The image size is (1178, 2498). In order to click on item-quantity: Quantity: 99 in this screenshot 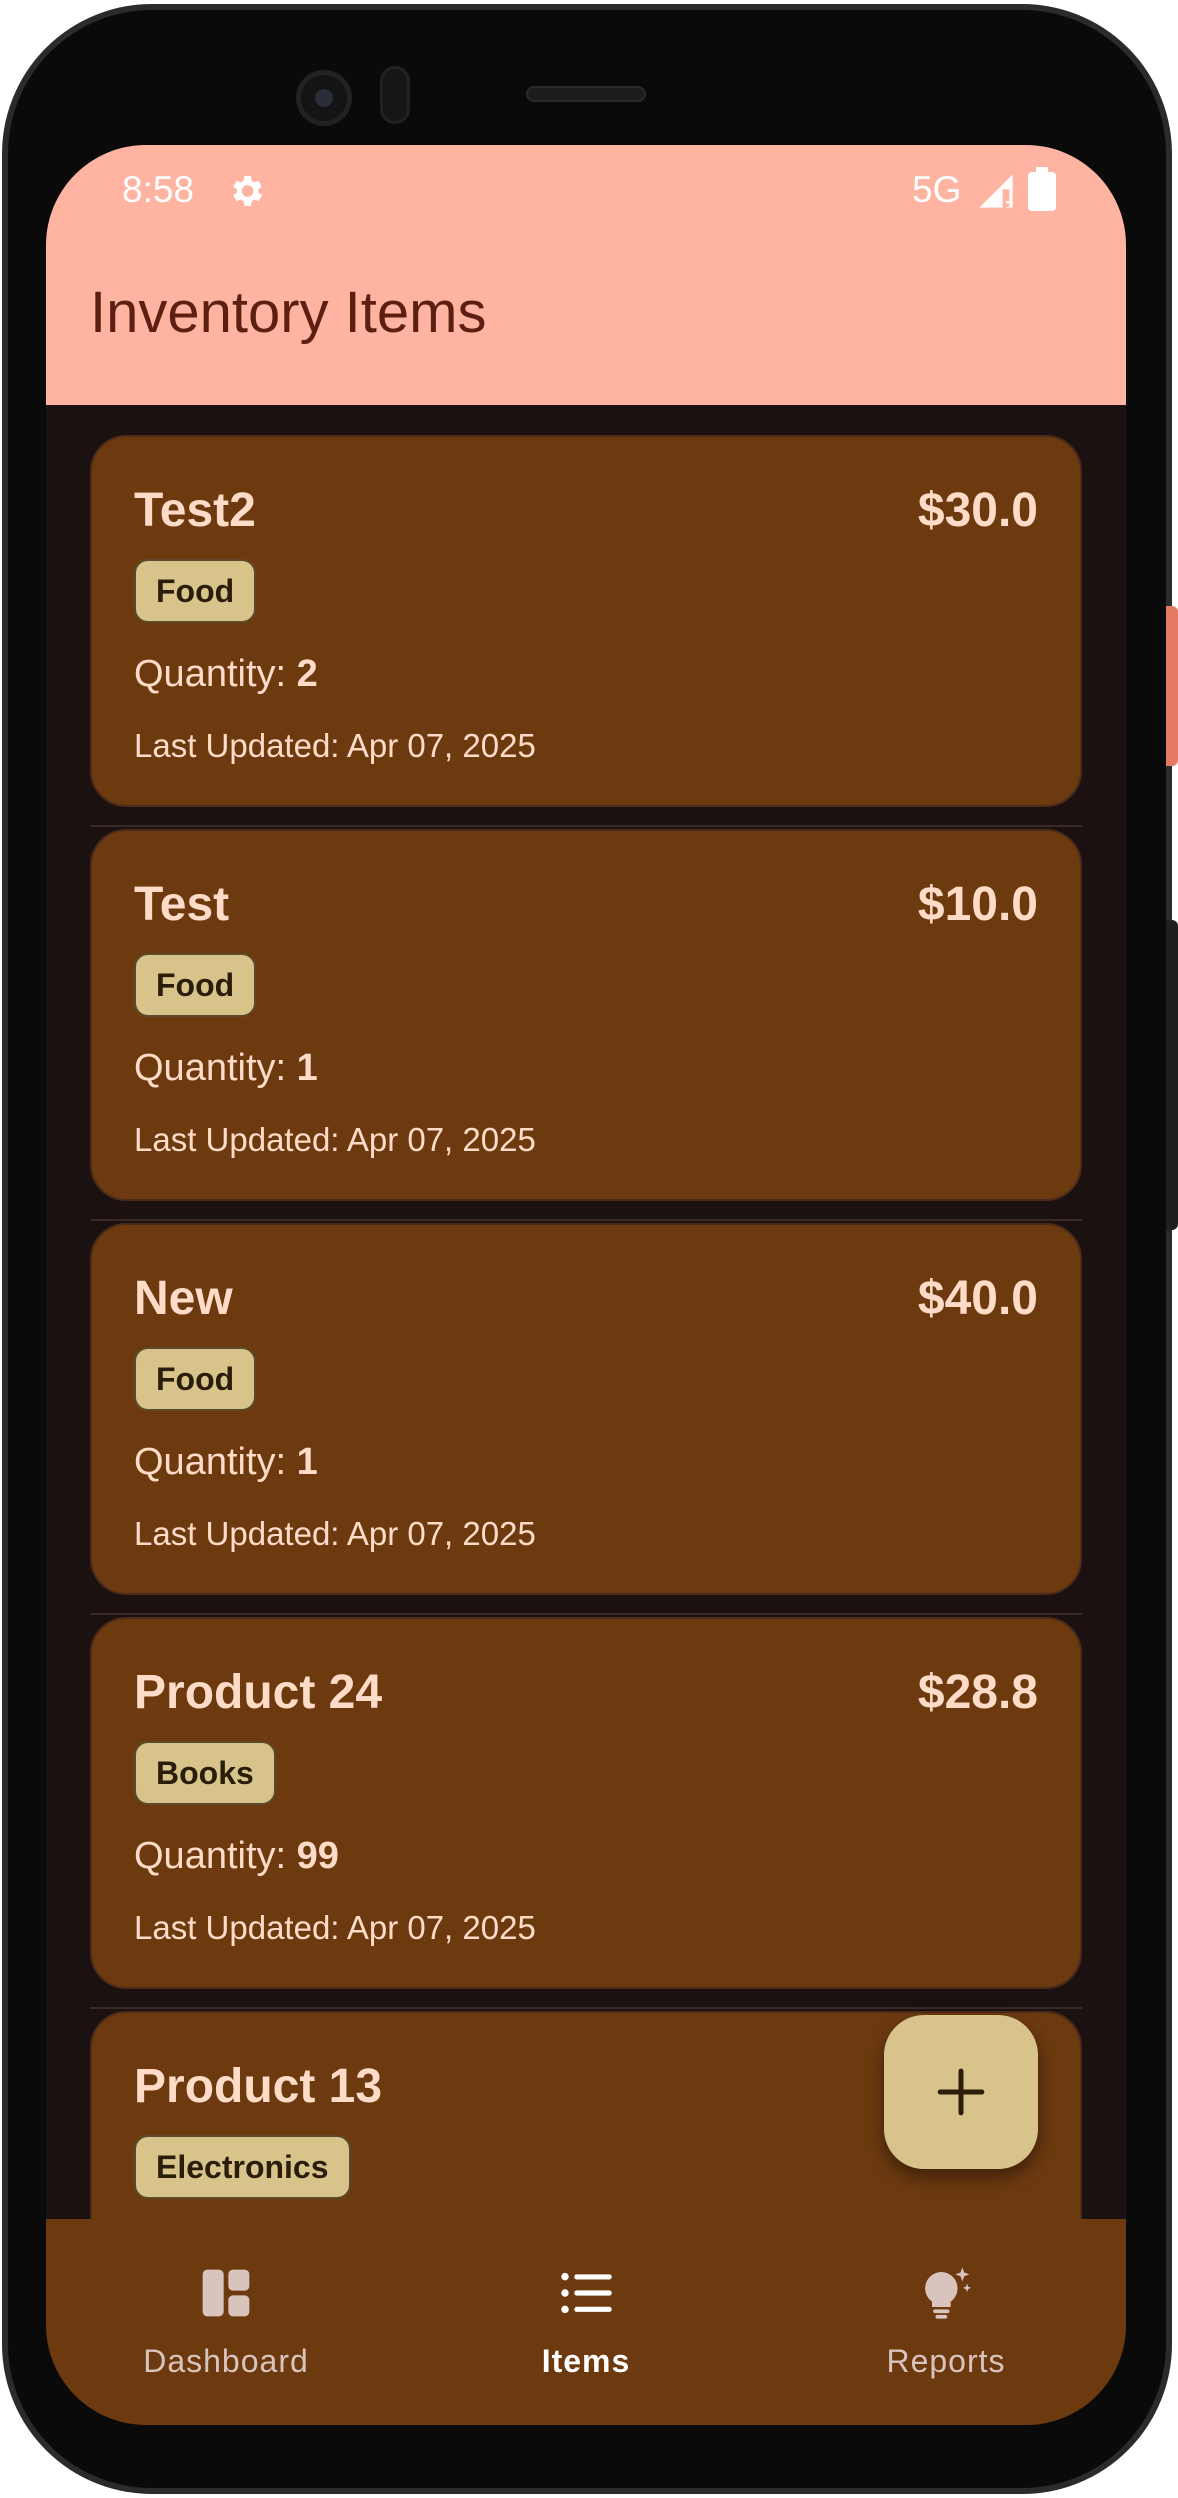, I will do `click(236, 1856)`.